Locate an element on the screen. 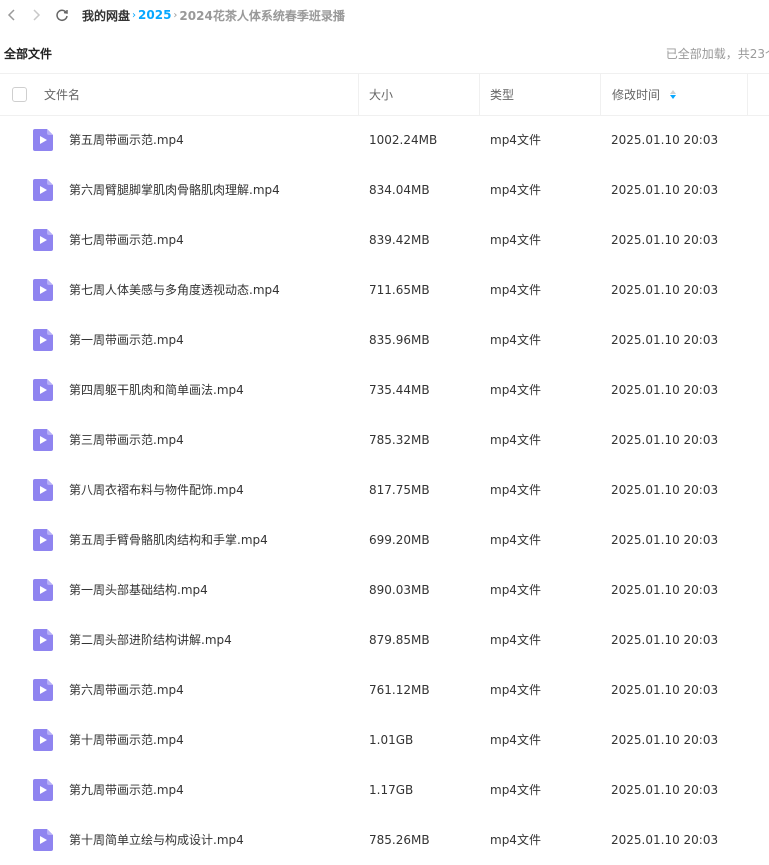  file-list-header: 全部文件 已全部加载，共23个 is located at coordinates (384, 53).